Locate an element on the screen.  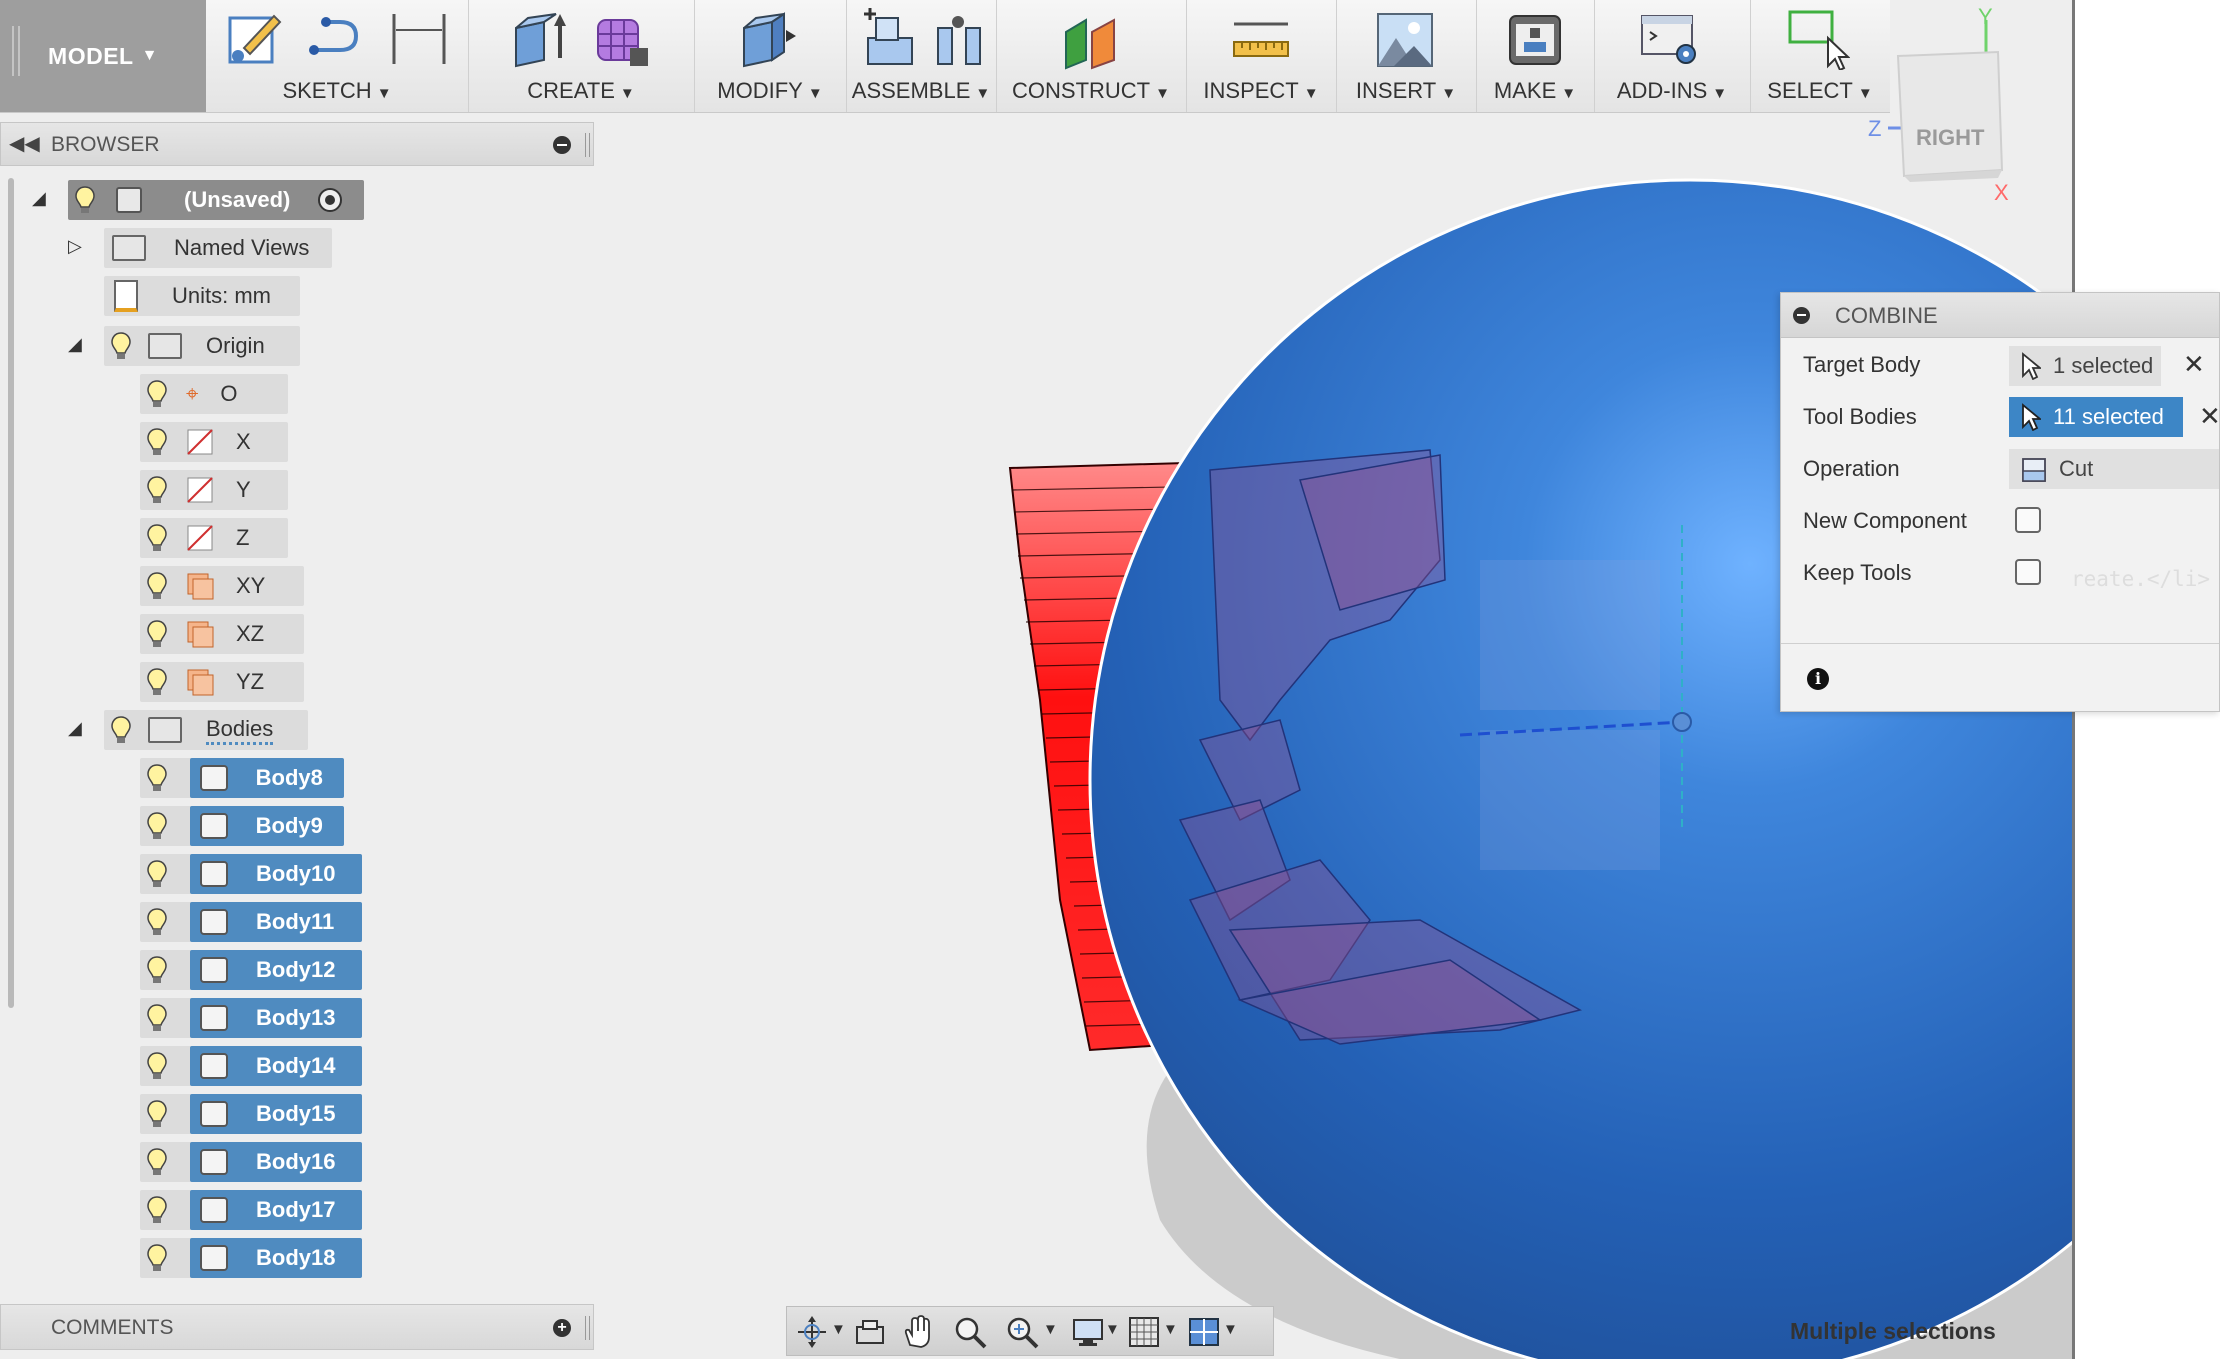
tree-units: Units: mm is located at coordinates (202, 296).